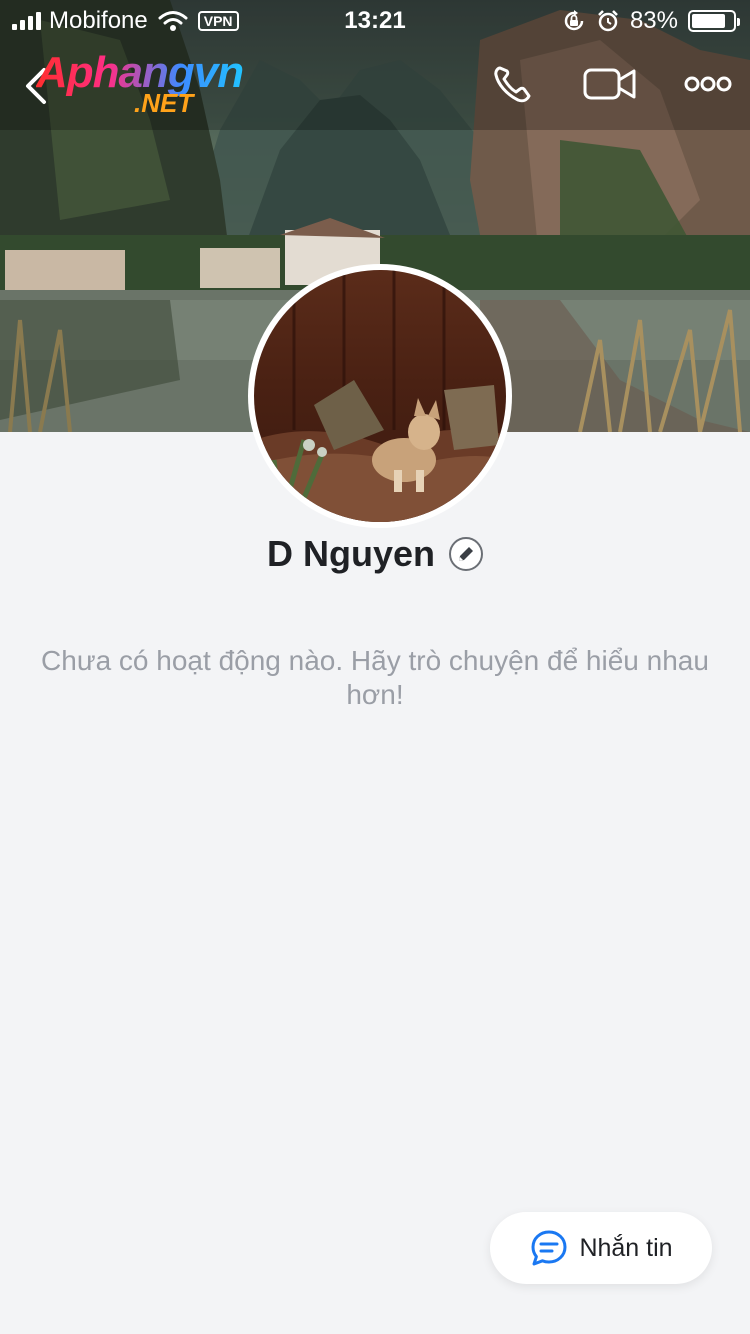 This screenshot has width=750, height=1334. Describe the element at coordinates (164, 103) in the screenshot. I see `logo-sub-text: .NET` at that location.